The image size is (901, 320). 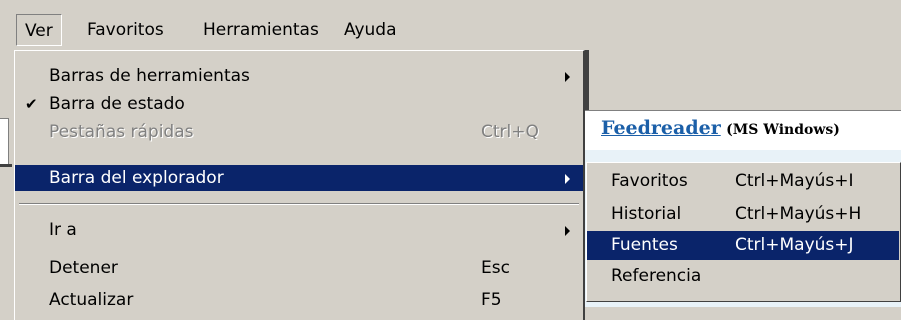 What do you see at coordinates (743, 80) in the screenshot?
I see `toolbar-area` at bounding box center [743, 80].